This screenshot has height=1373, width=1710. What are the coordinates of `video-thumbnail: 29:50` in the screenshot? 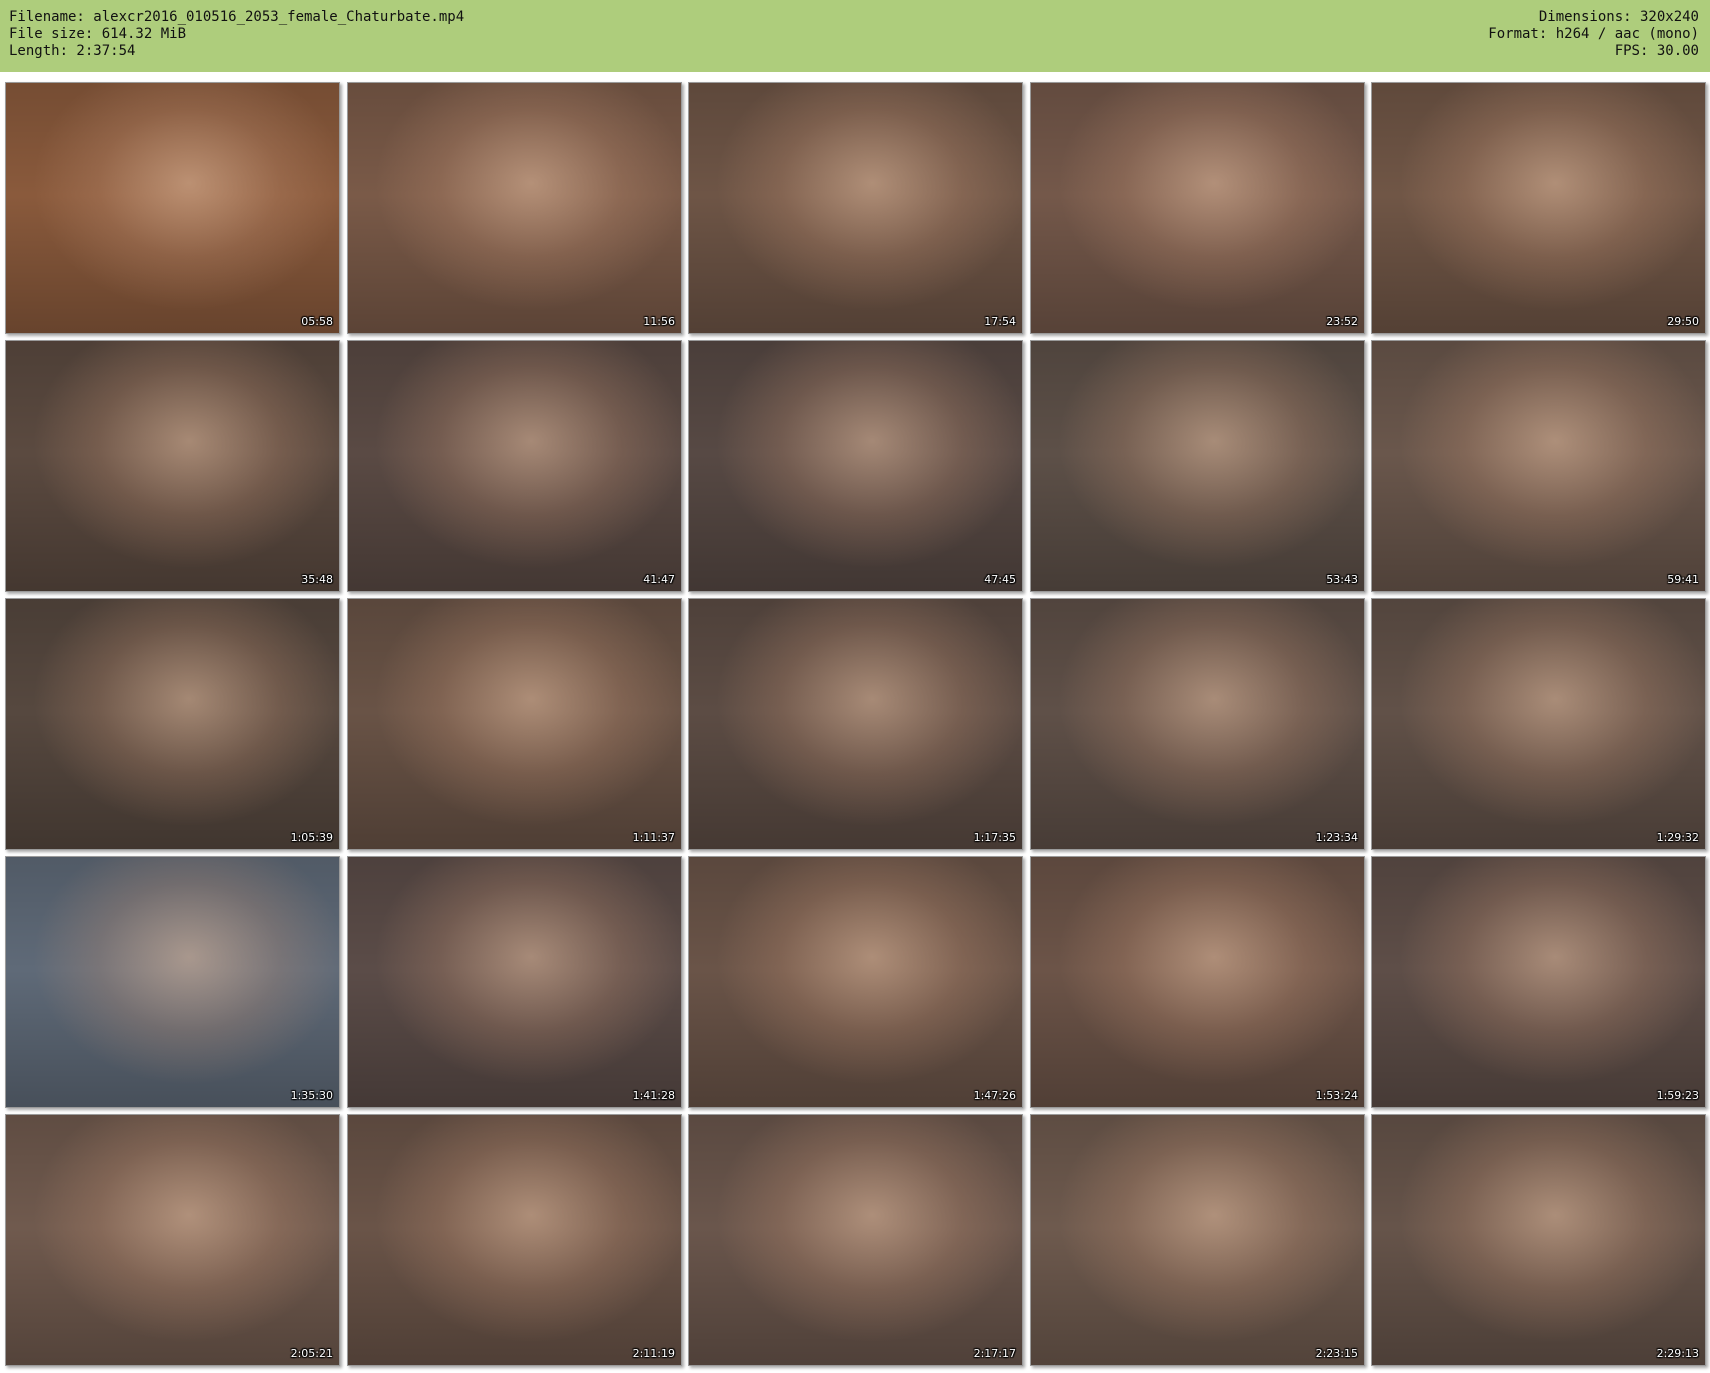 It's located at (1538, 208).